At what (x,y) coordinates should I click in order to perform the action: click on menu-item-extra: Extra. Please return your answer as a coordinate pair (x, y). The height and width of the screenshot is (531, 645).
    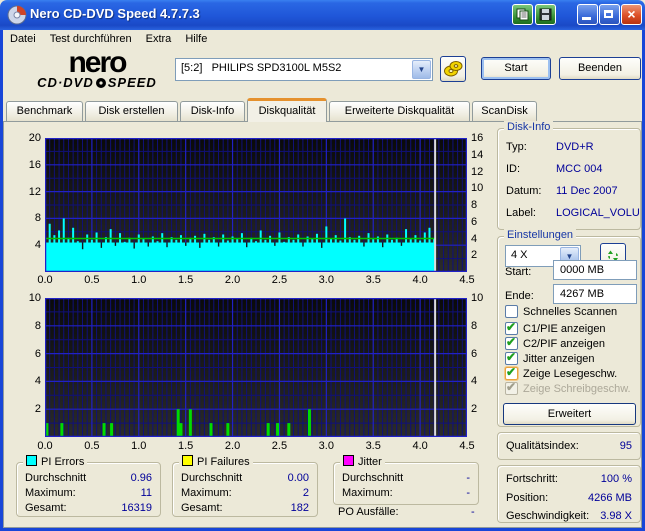
    Looking at the image, I should click on (159, 38).